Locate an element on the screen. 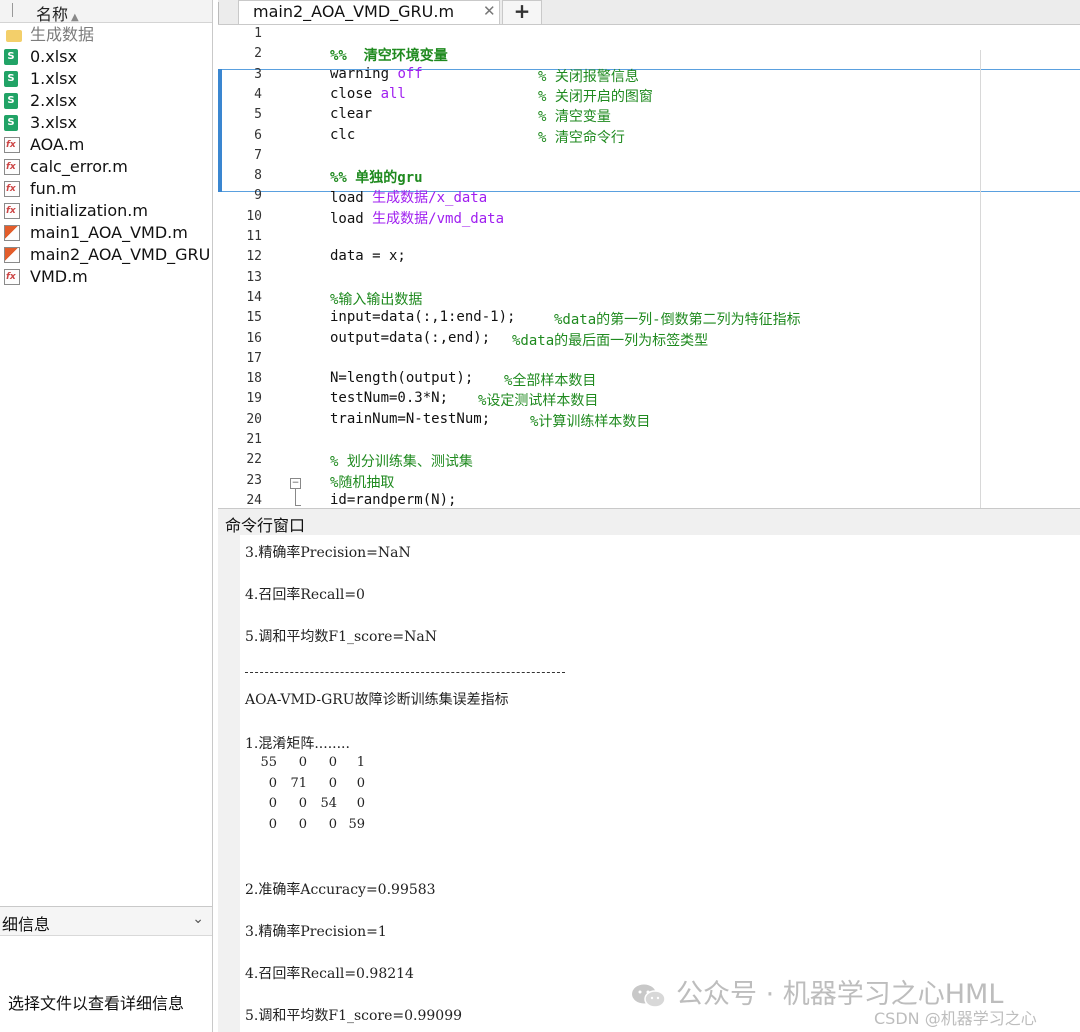  matrix-cell: 55 is located at coordinates (268, 762).